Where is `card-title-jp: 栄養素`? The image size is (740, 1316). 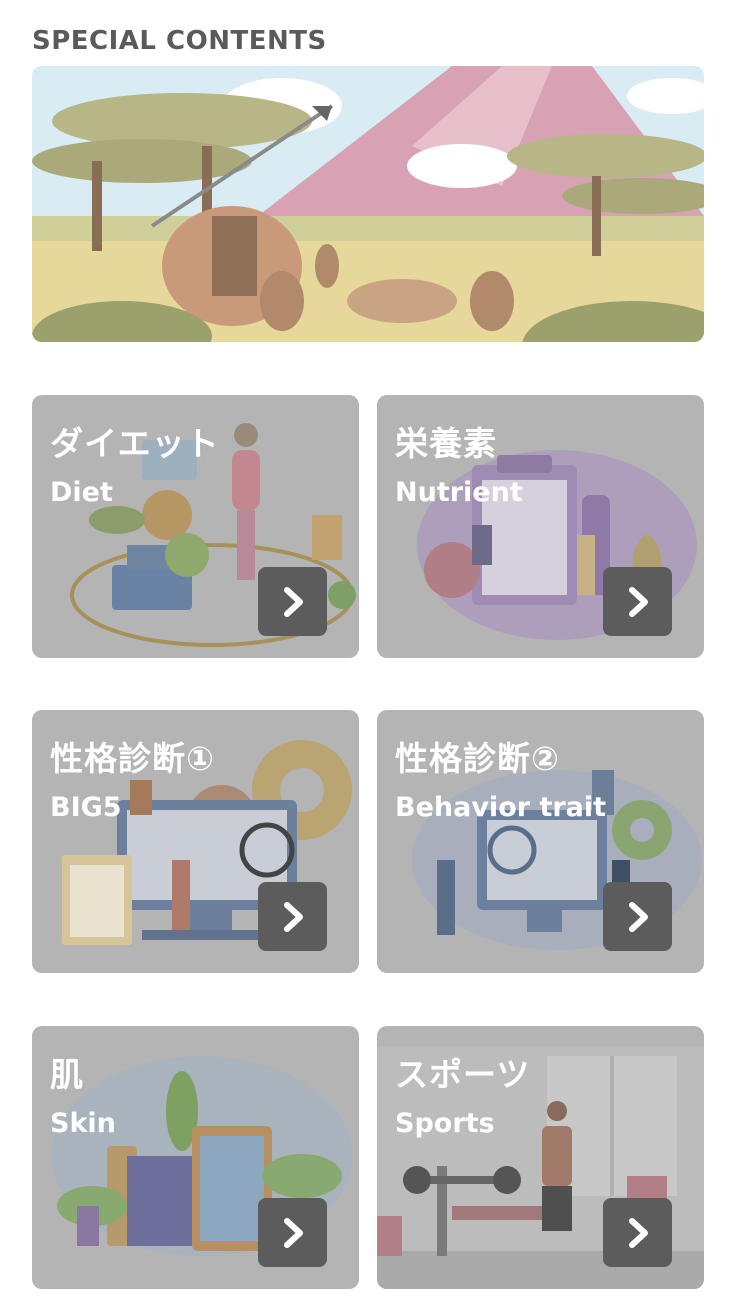
card-title-jp: 栄養素 is located at coordinates (446, 443).